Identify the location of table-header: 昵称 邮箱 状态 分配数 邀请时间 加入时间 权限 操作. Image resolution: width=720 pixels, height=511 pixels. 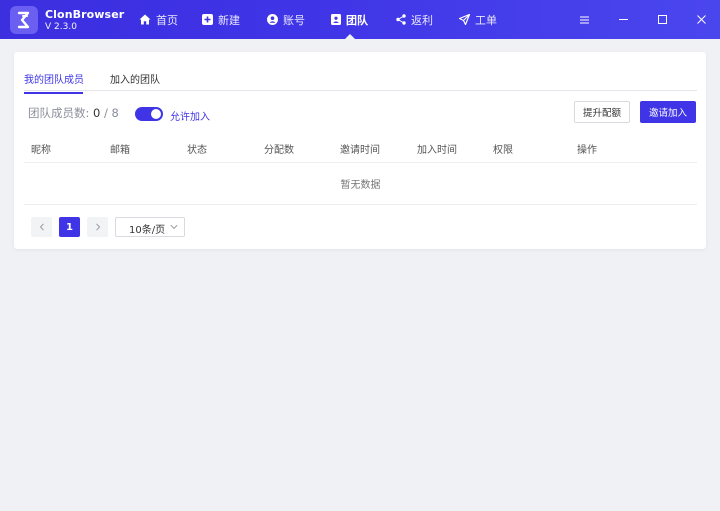
(360, 147).